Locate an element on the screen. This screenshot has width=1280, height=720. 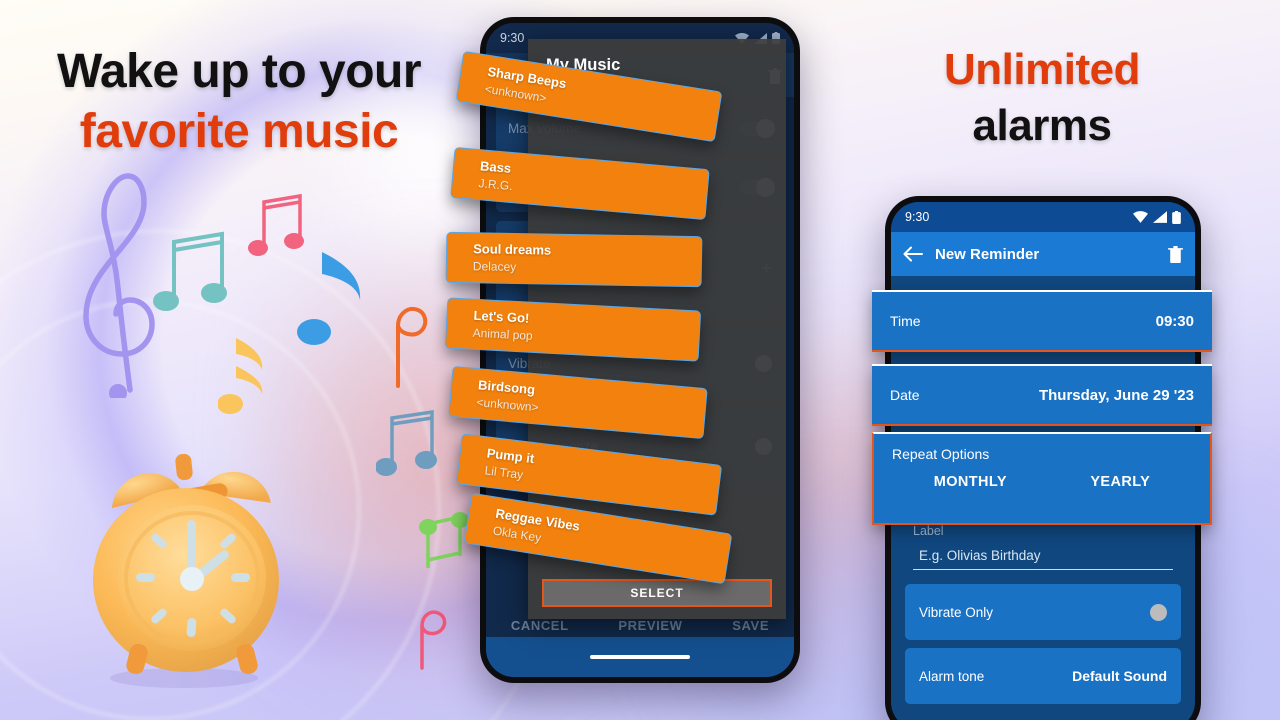
status-bar: 9:30 is located at coordinates (1043, 217).